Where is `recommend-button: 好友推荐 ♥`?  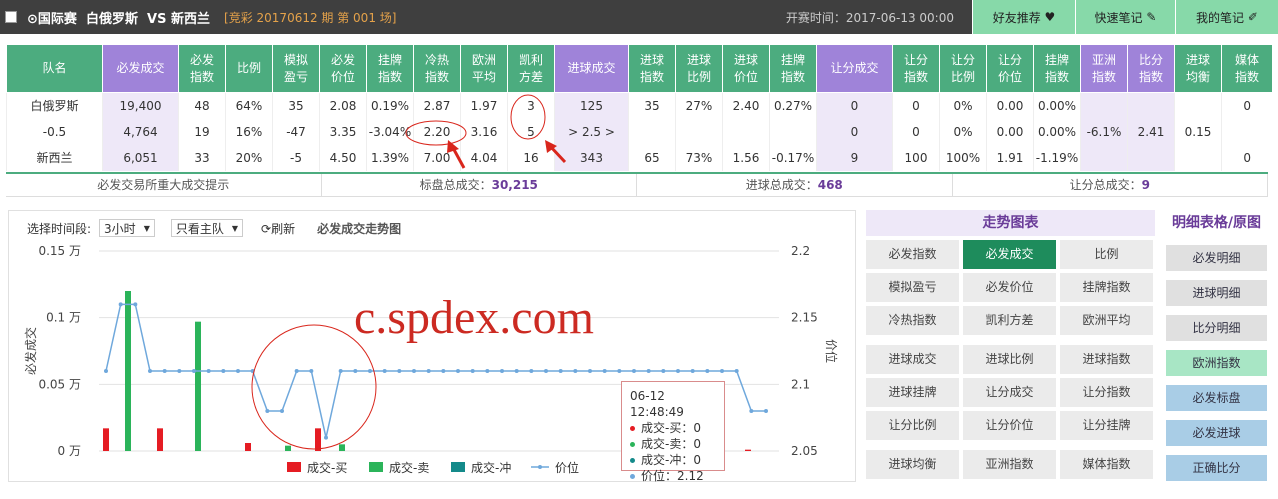
recommend-button: 好友推荐 ♥ is located at coordinates (1023, 17).